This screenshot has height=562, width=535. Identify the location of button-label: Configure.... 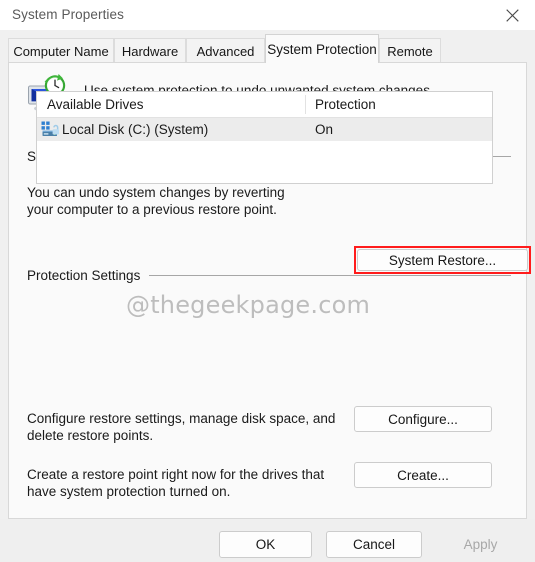
(423, 419).